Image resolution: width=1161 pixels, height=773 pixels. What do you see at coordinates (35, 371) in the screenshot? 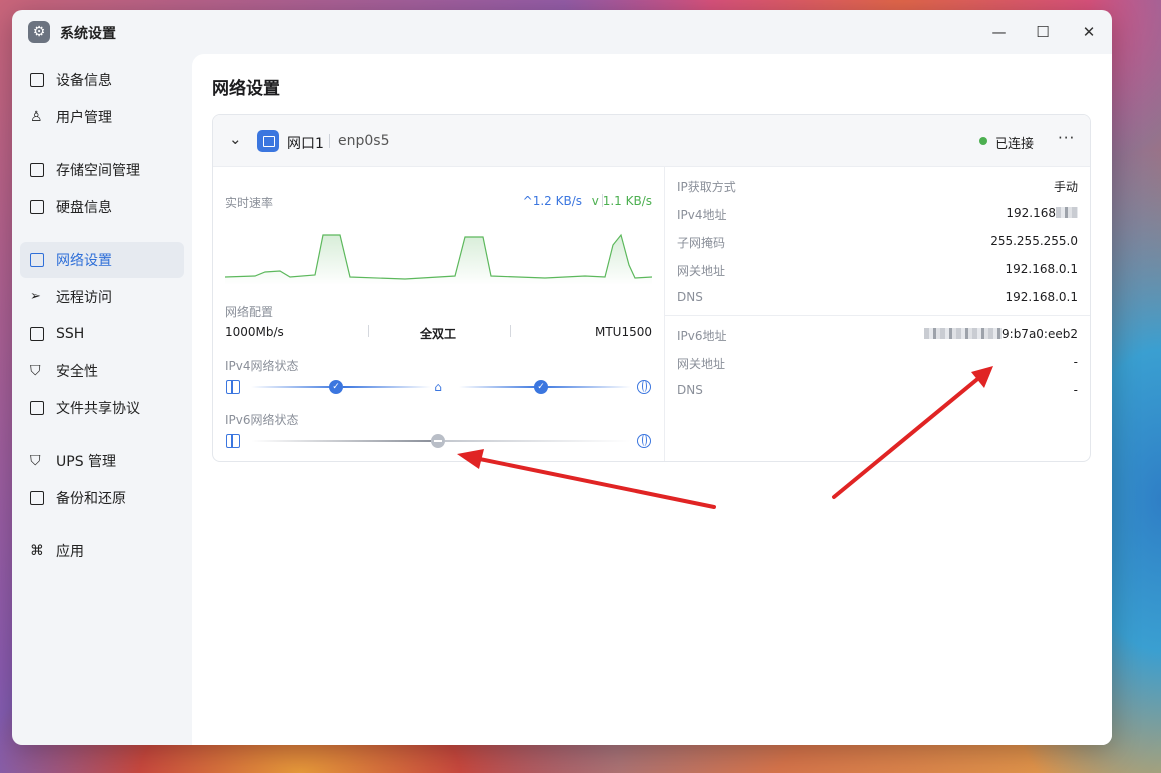
I see `shield-icon: ⛉` at bounding box center [35, 371].